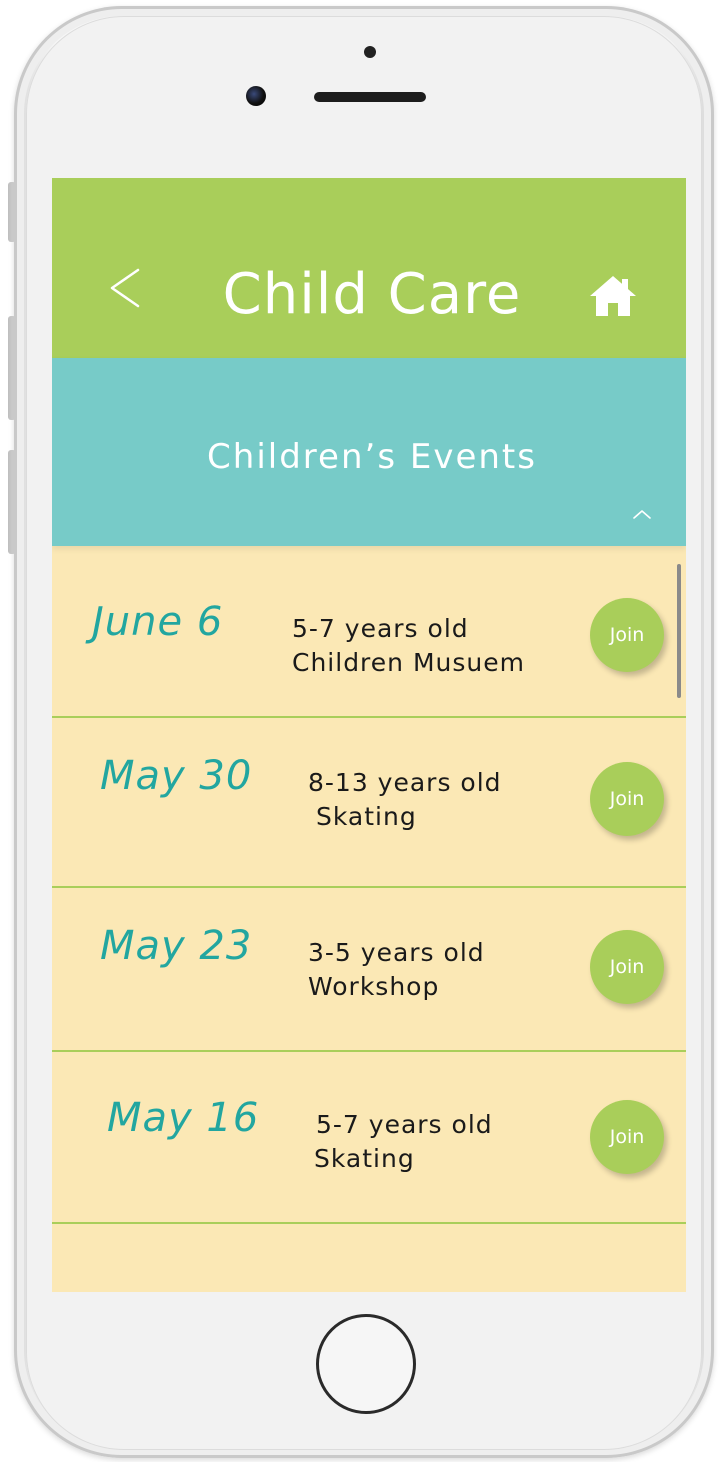 The width and height of the screenshot is (724, 1462). Describe the element at coordinates (642, 514) in the screenshot. I see `chevron-up-icon` at that location.